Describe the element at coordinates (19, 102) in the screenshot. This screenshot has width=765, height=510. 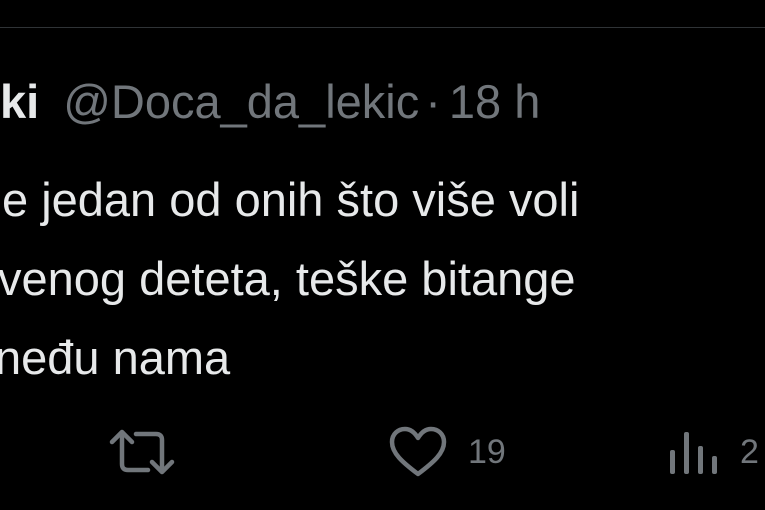
I see `author-name: ki` at that location.